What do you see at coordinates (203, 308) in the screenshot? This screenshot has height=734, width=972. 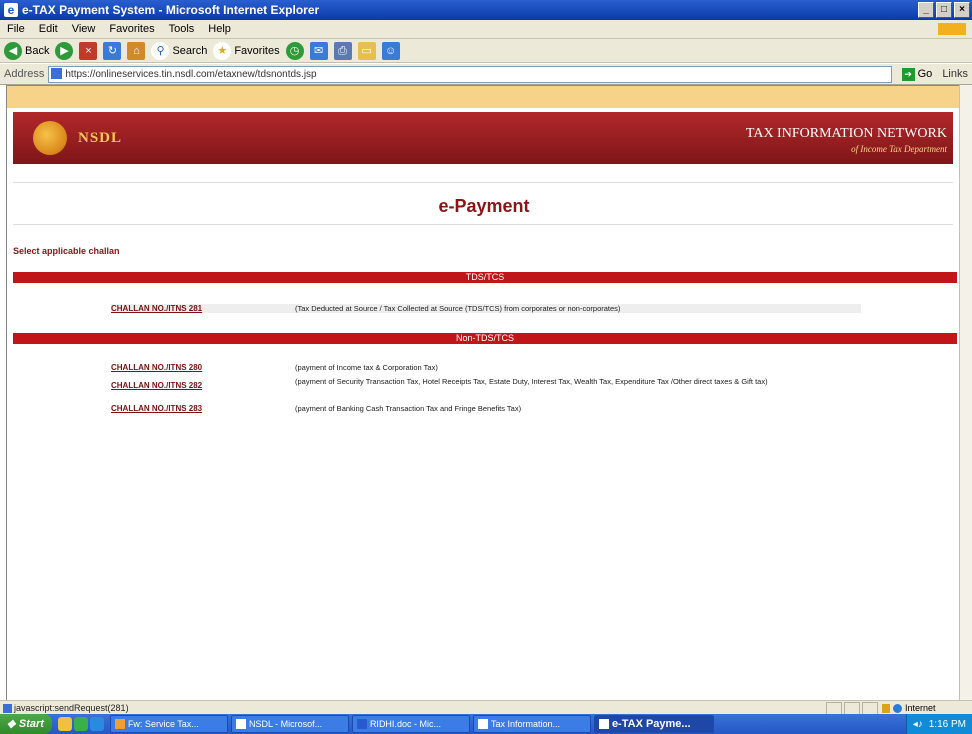 I see `challan-link-281: CHALLAN NO./ITNS 281` at bounding box center [203, 308].